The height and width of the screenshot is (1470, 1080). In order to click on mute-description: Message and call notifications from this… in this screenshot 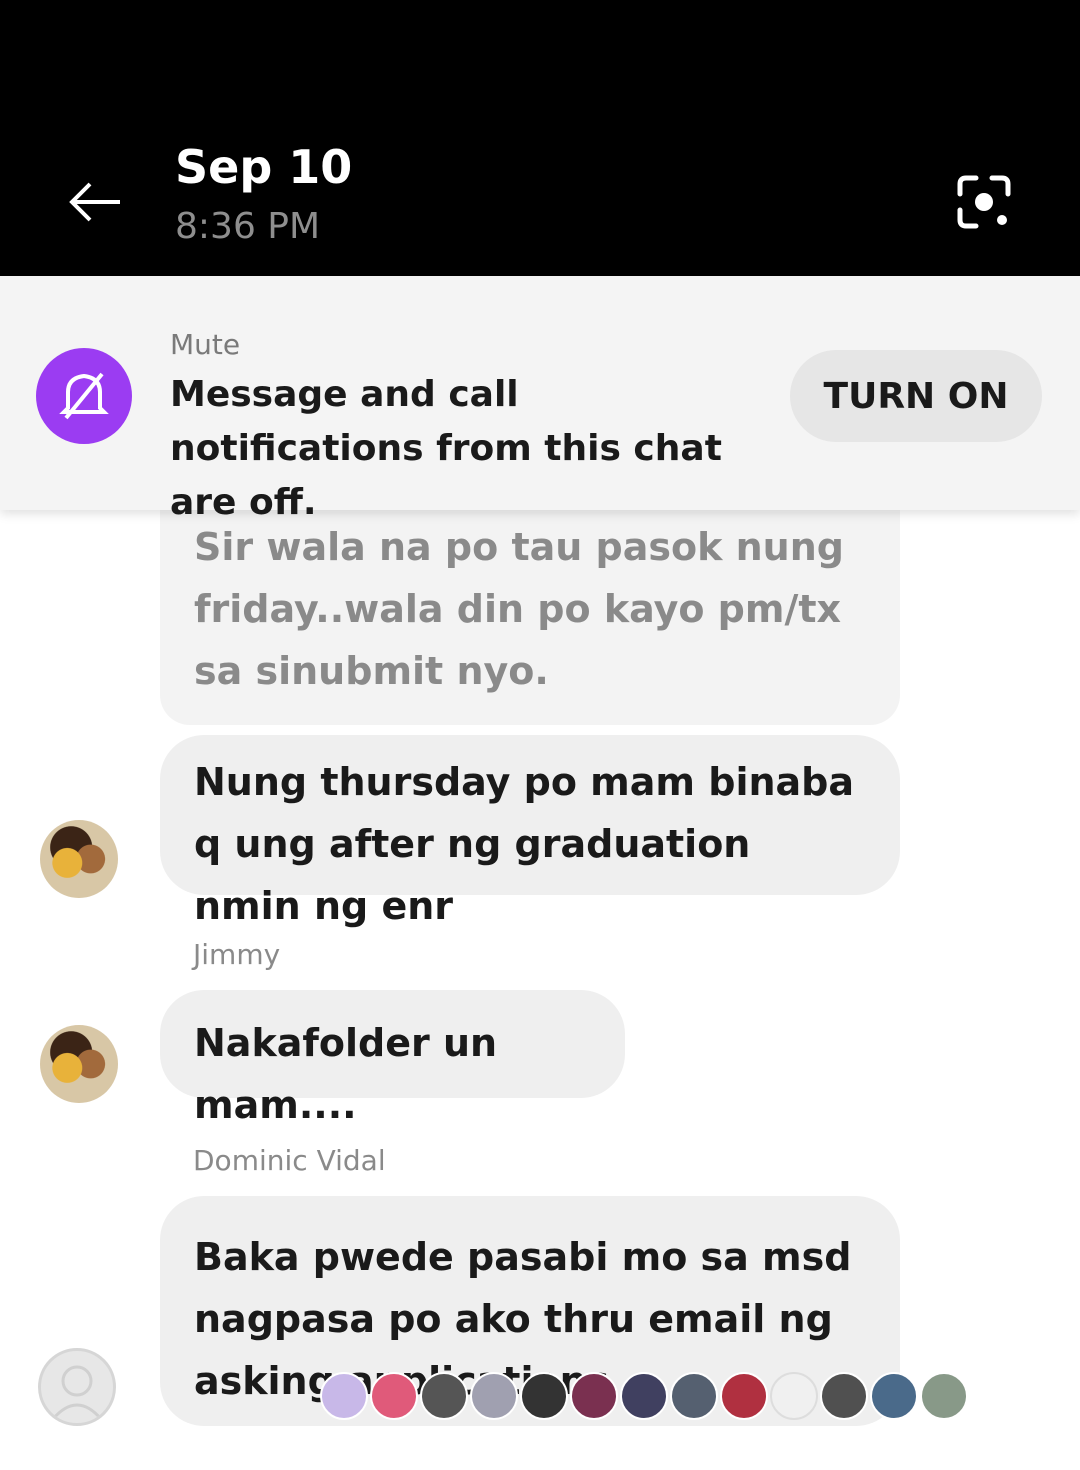, I will do `click(446, 448)`.